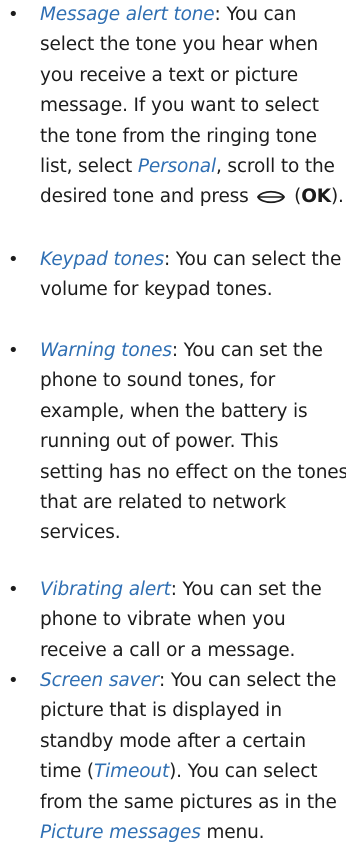  Describe the element at coordinates (105, 589) in the screenshot. I see `menu-term: Vibrating alert` at that location.